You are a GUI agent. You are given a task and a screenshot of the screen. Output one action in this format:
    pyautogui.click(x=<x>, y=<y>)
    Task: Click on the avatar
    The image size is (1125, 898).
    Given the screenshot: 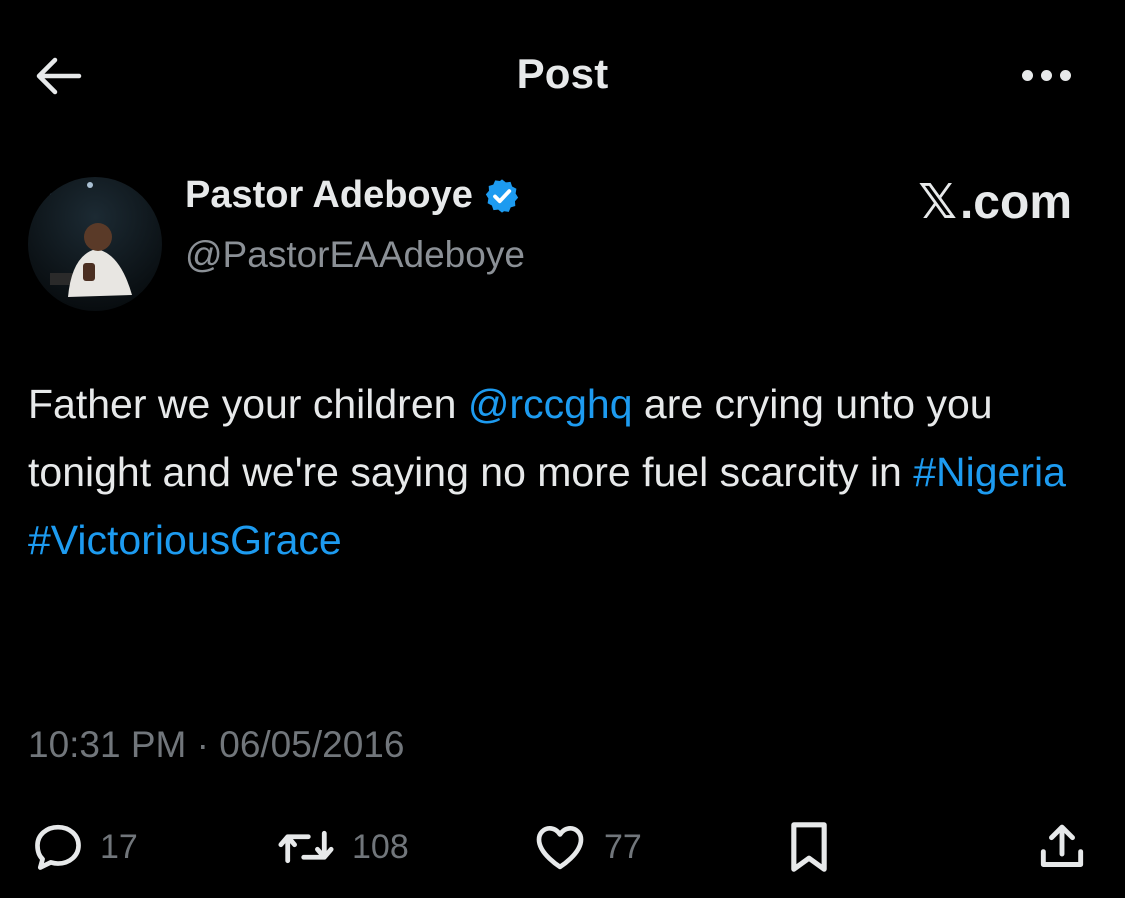 What is the action you would take?
    pyautogui.click(x=95, y=244)
    